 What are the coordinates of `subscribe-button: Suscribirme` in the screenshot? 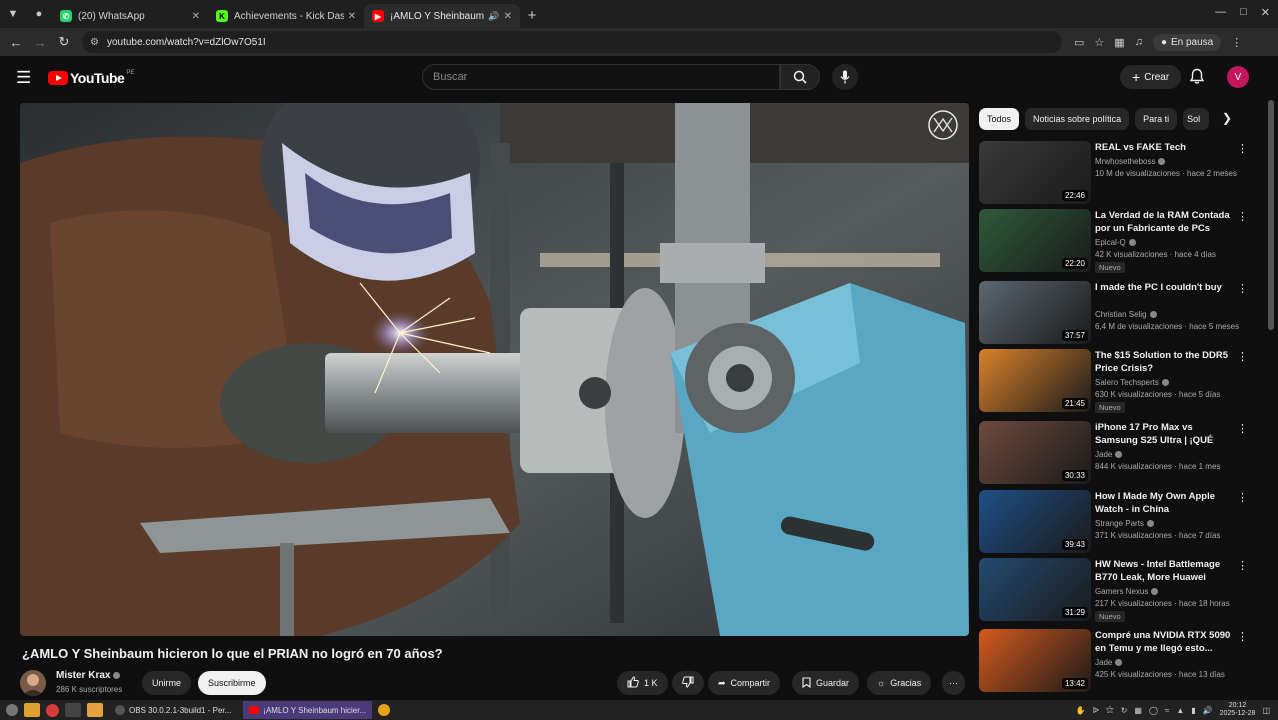 It's located at (232, 683).